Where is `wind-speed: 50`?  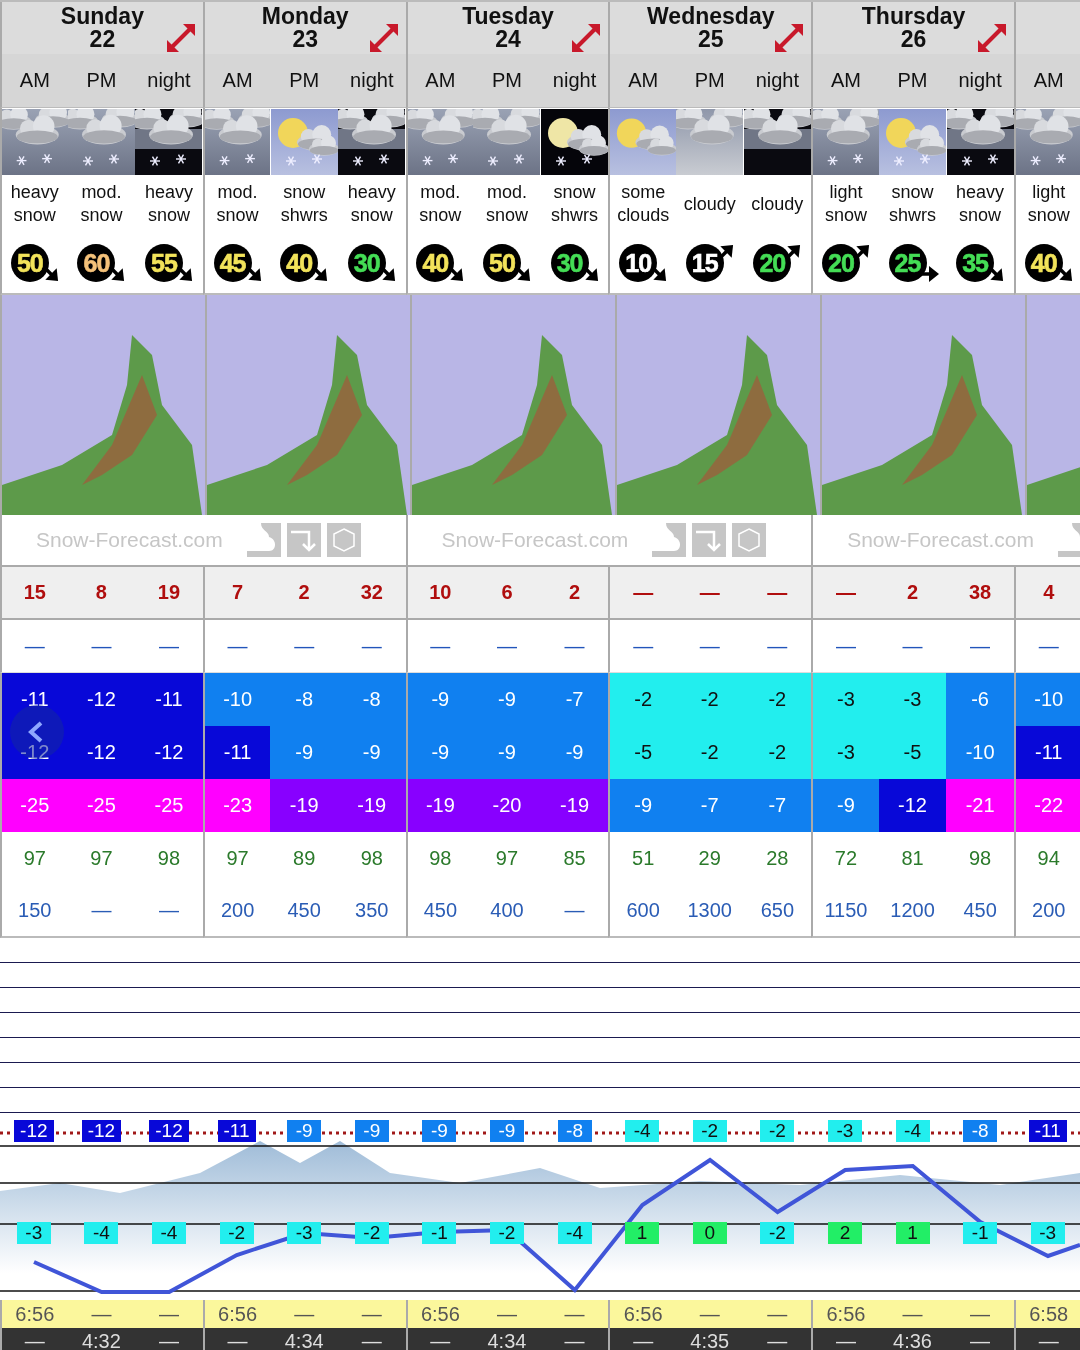 wind-speed: 50 is located at coordinates (29, 263).